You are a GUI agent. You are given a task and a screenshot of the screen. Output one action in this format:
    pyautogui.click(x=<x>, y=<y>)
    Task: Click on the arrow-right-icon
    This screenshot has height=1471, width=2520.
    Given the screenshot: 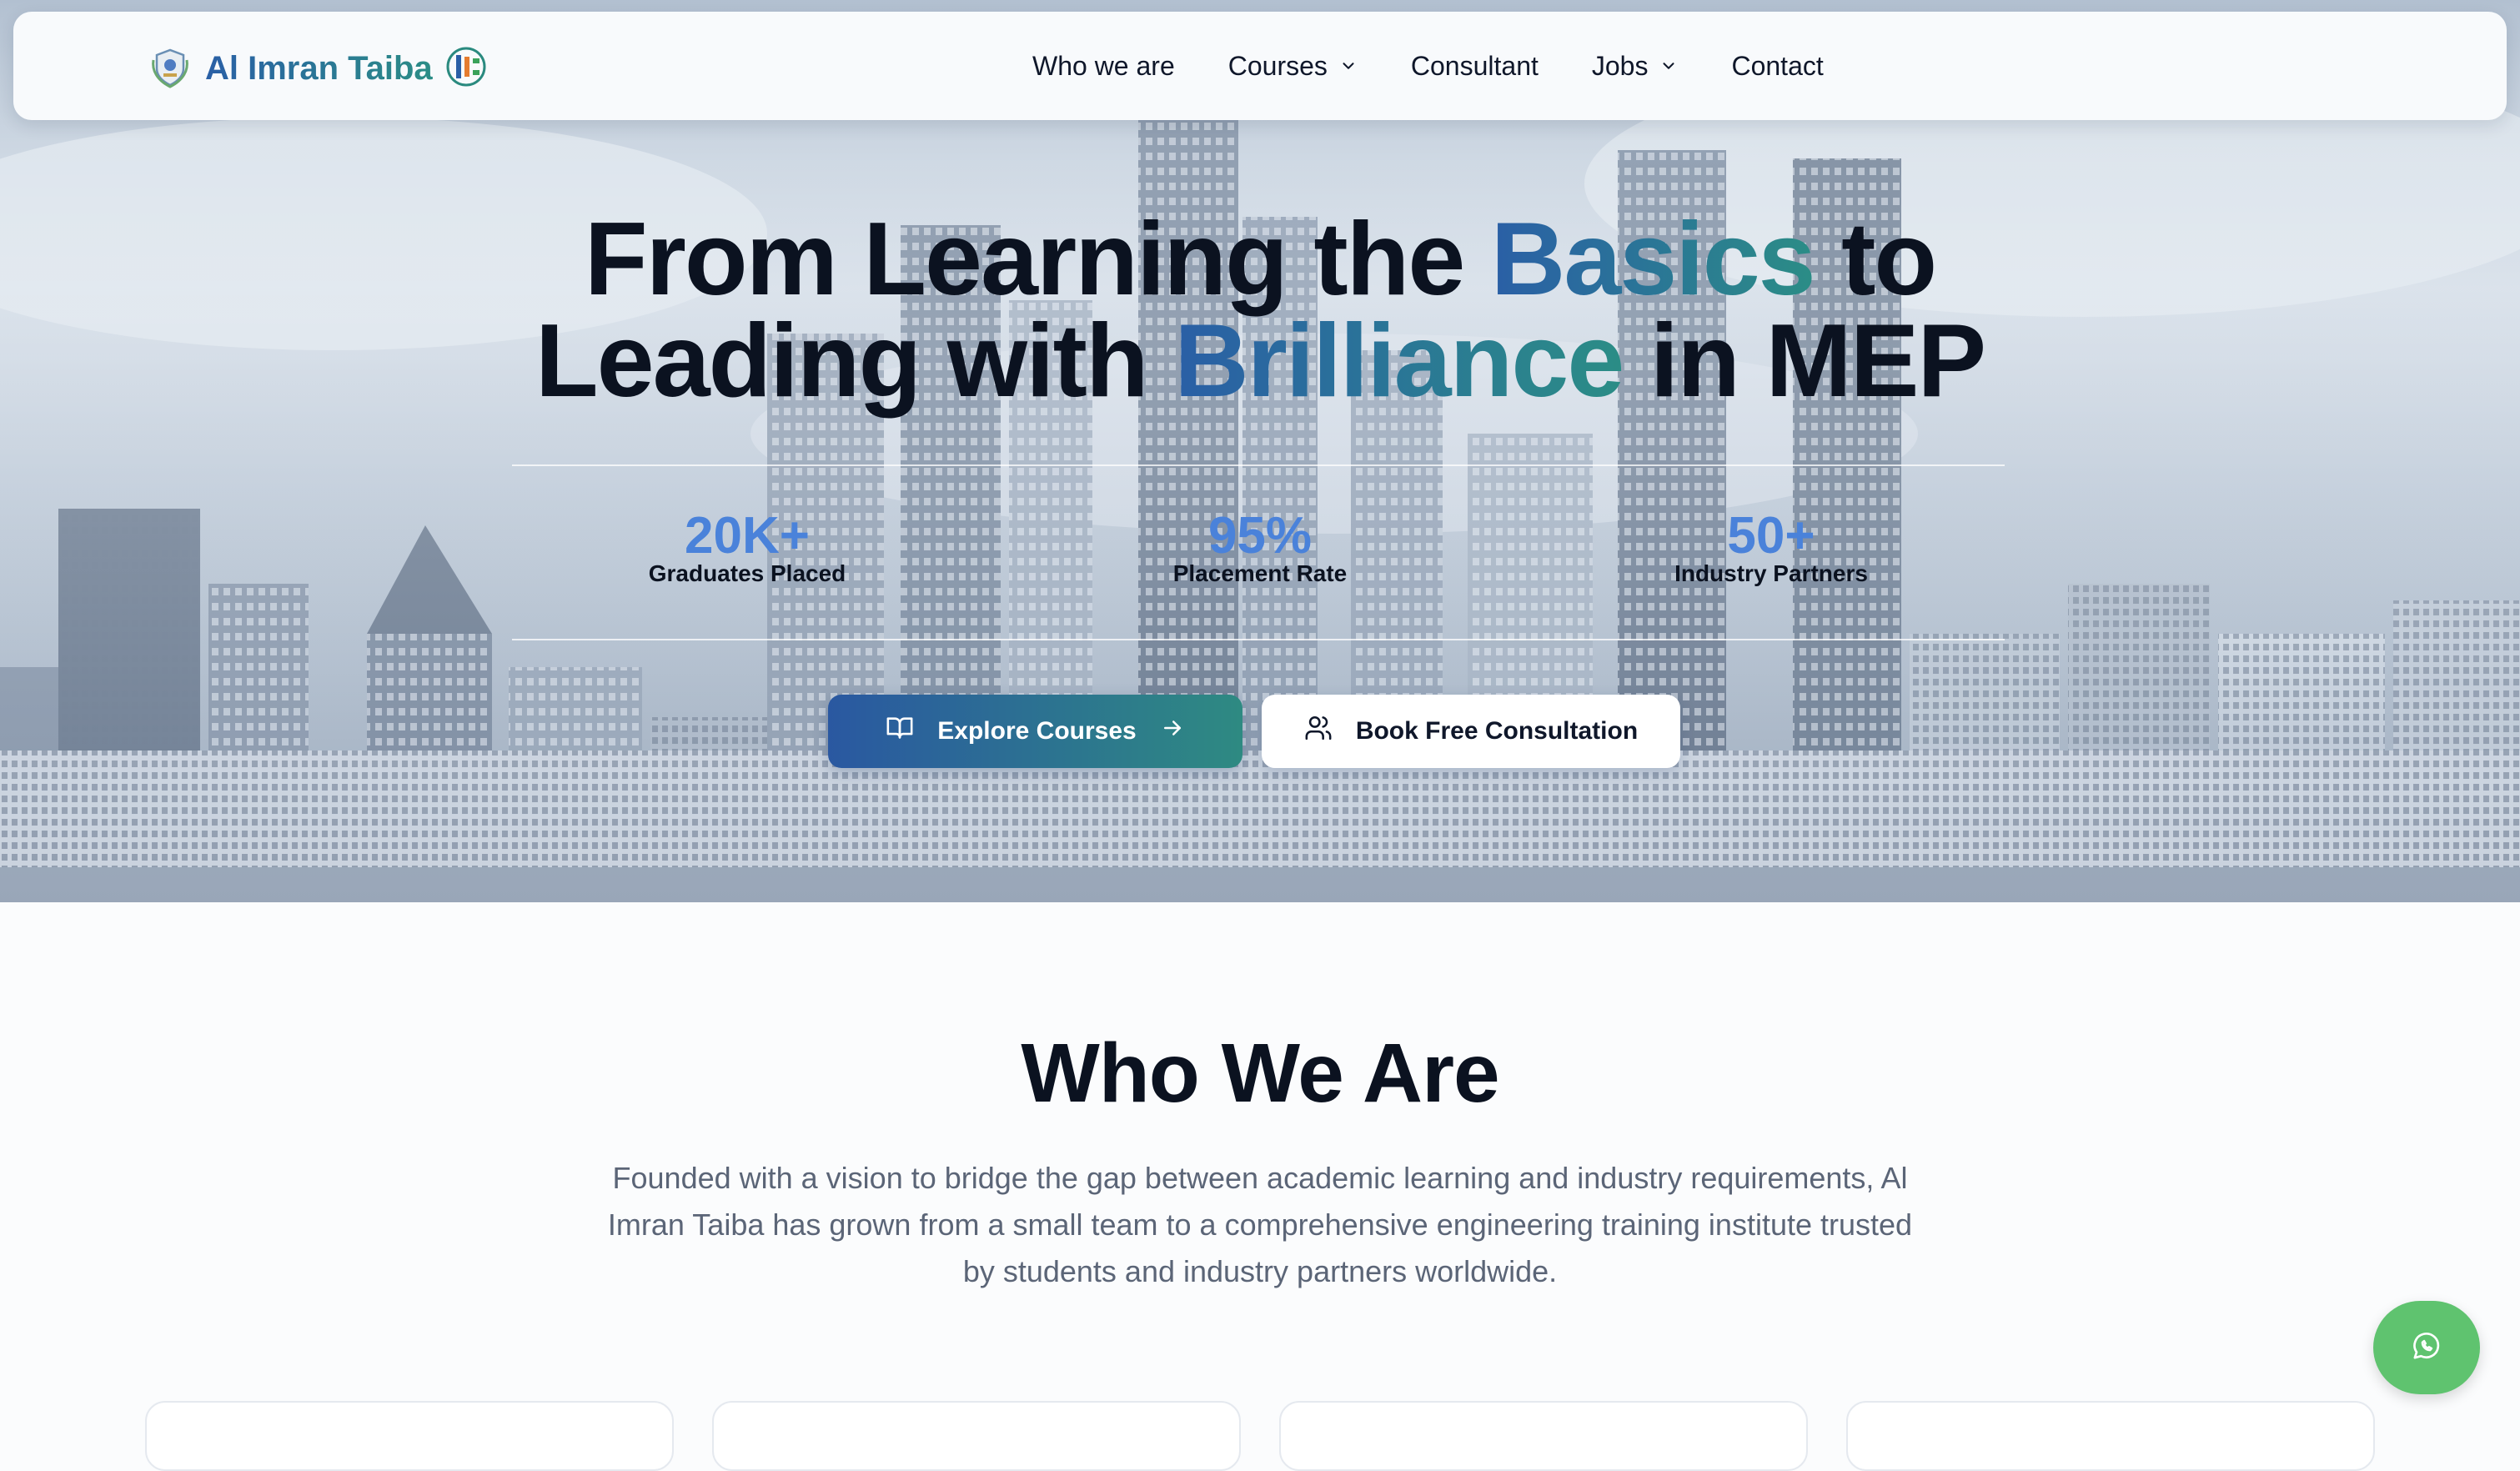 What is the action you would take?
    pyautogui.click(x=1172, y=731)
    